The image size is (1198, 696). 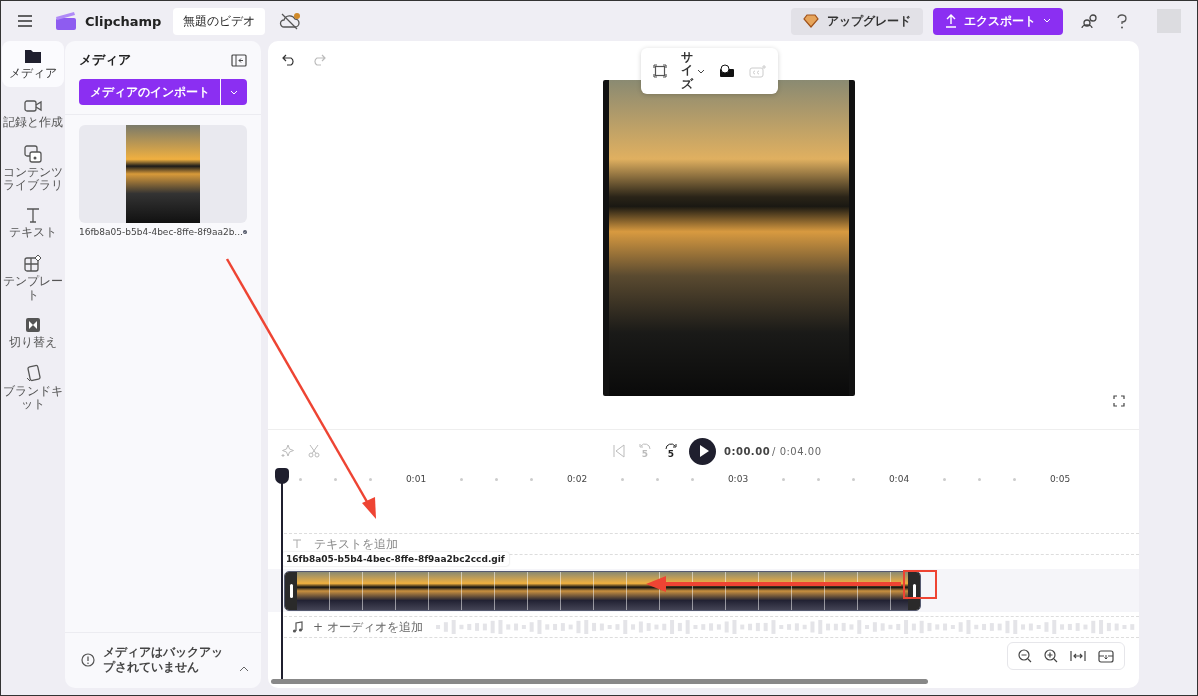 What do you see at coordinates (920, 584) in the screenshot?
I see `annotation-highlight` at bounding box center [920, 584].